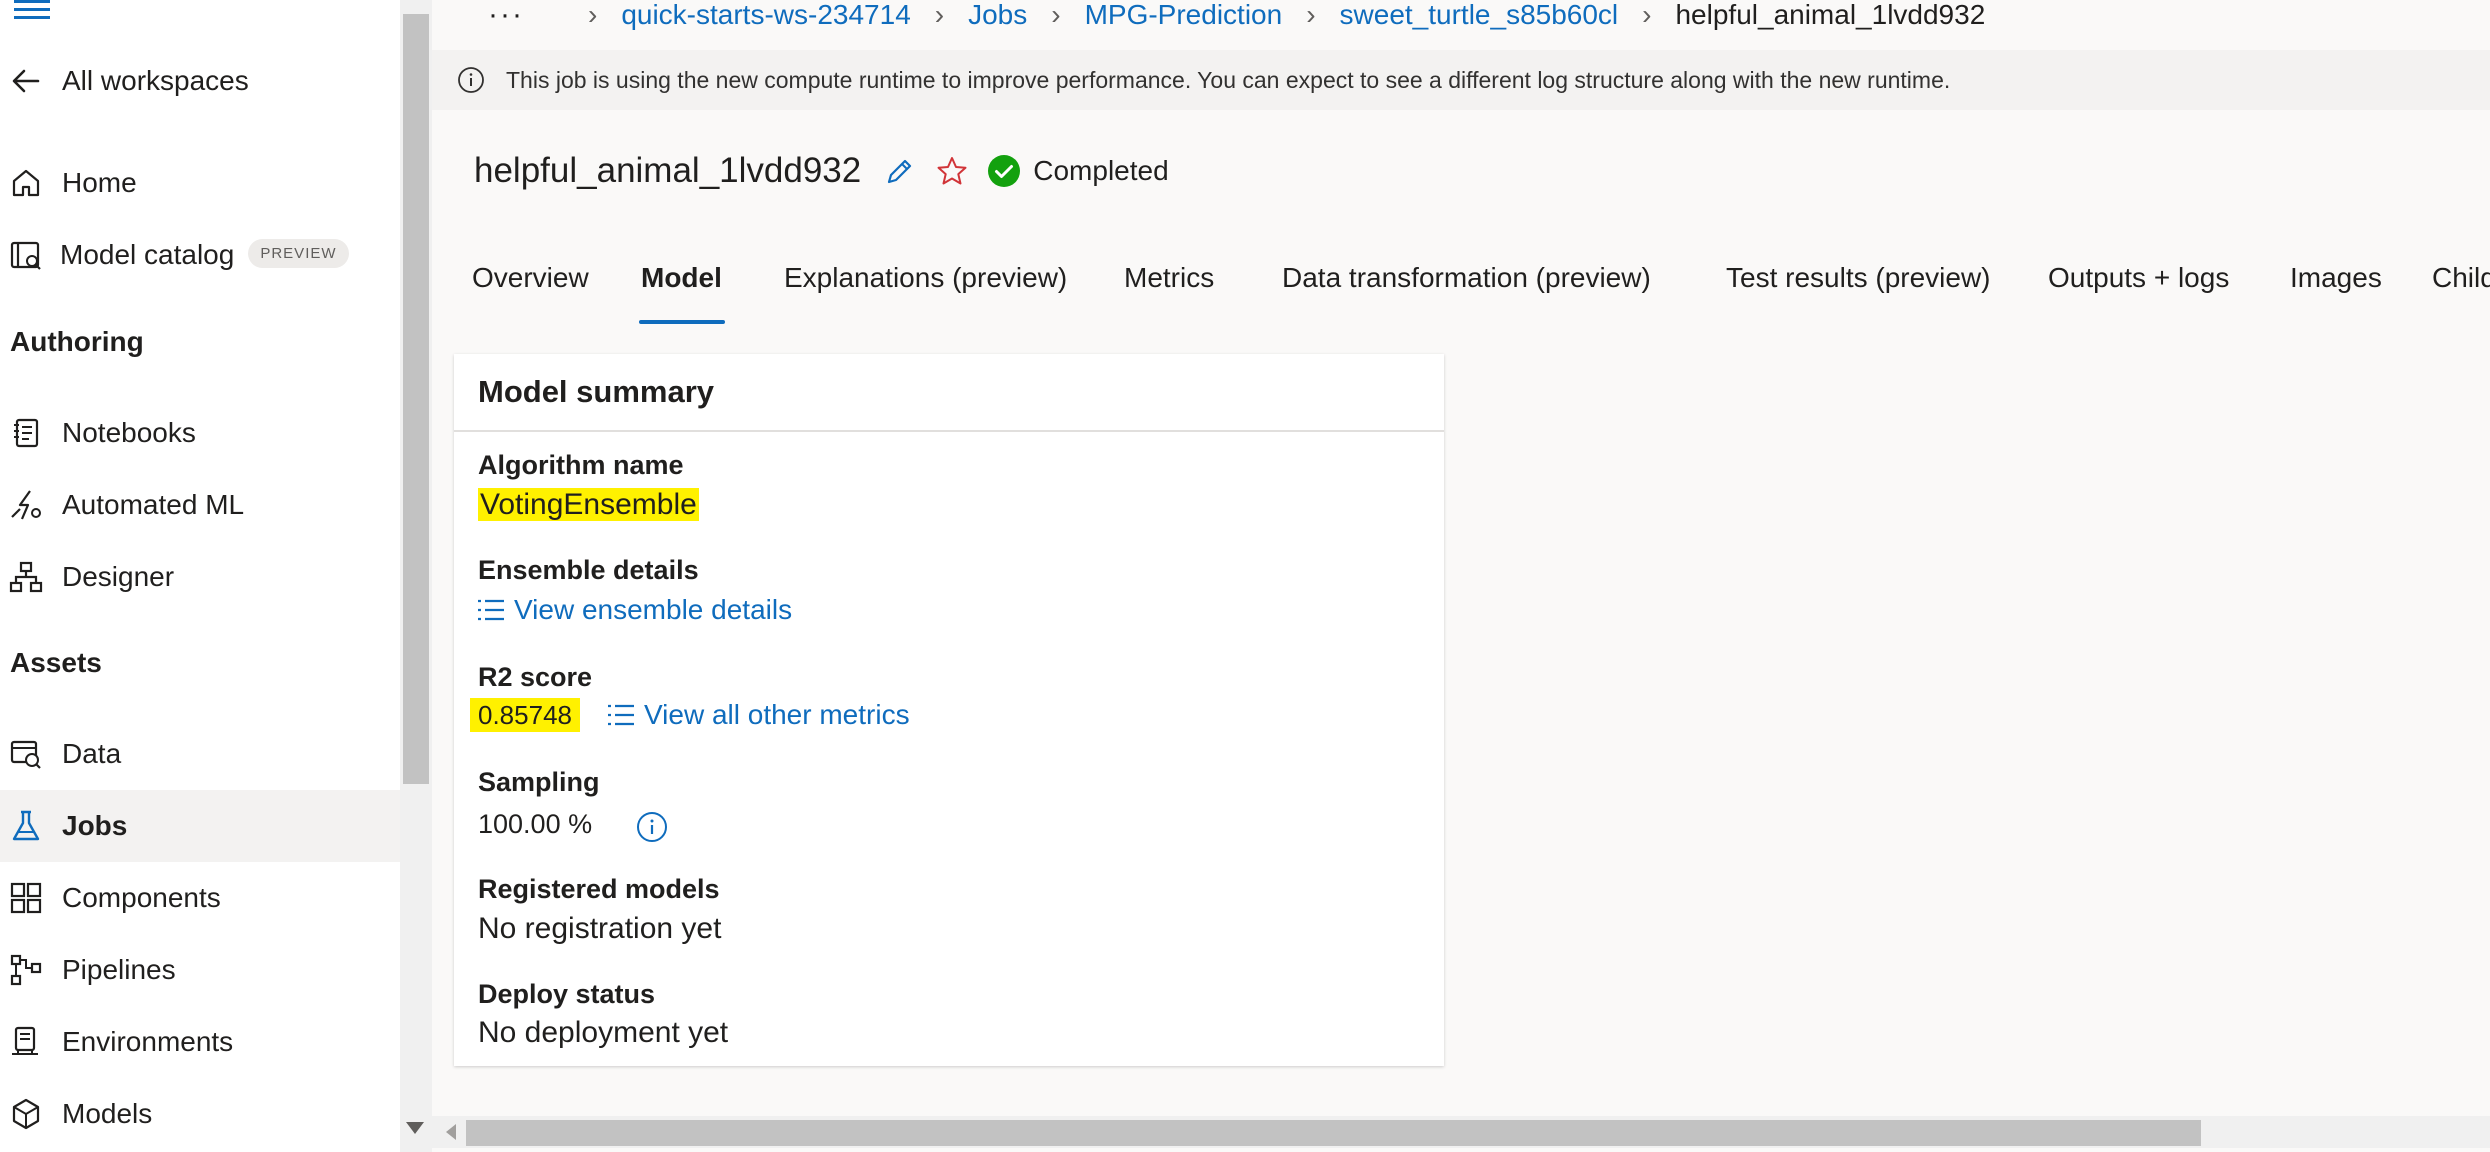 This screenshot has height=1152, width=2490. What do you see at coordinates (200, 970) in the screenshot?
I see `sidebar-item-pipelines: Pipelines` at bounding box center [200, 970].